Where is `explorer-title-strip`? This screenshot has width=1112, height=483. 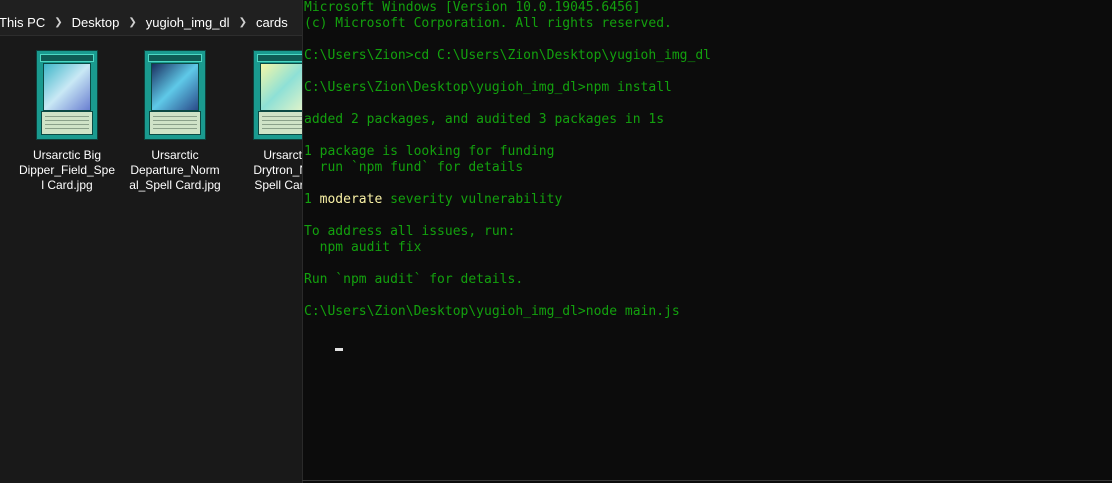
explorer-title-strip is located at coordinates (151, 5).